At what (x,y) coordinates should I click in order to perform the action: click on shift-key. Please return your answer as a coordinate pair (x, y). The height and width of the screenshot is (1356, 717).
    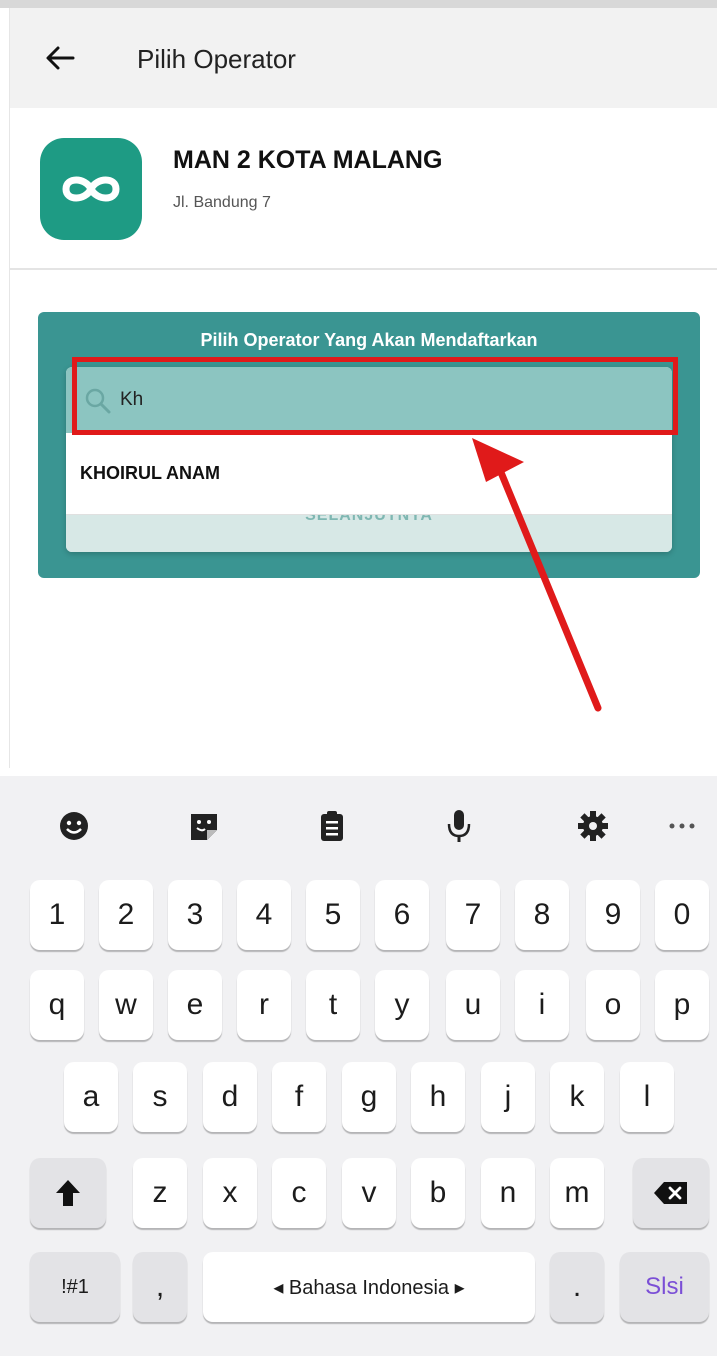
    Looking at the image, I should click on (68, 1193).